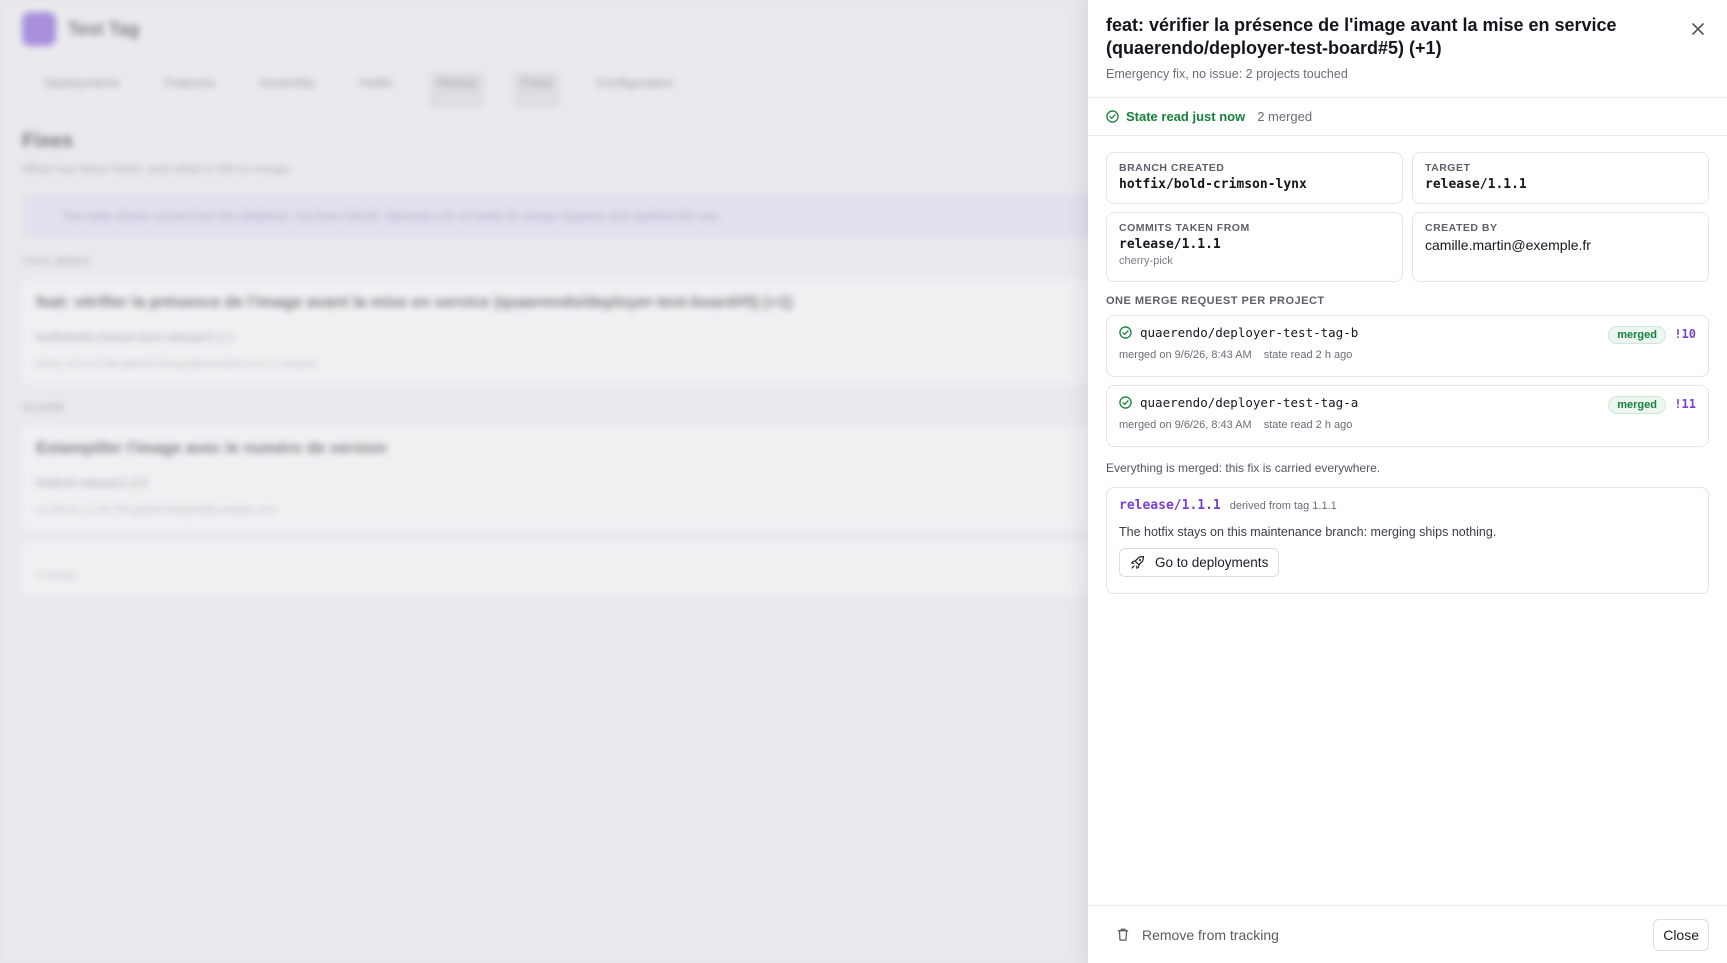  Describe the element at coordinates (1123, 934) in the screenshot. I see `trash-icon` at that location.